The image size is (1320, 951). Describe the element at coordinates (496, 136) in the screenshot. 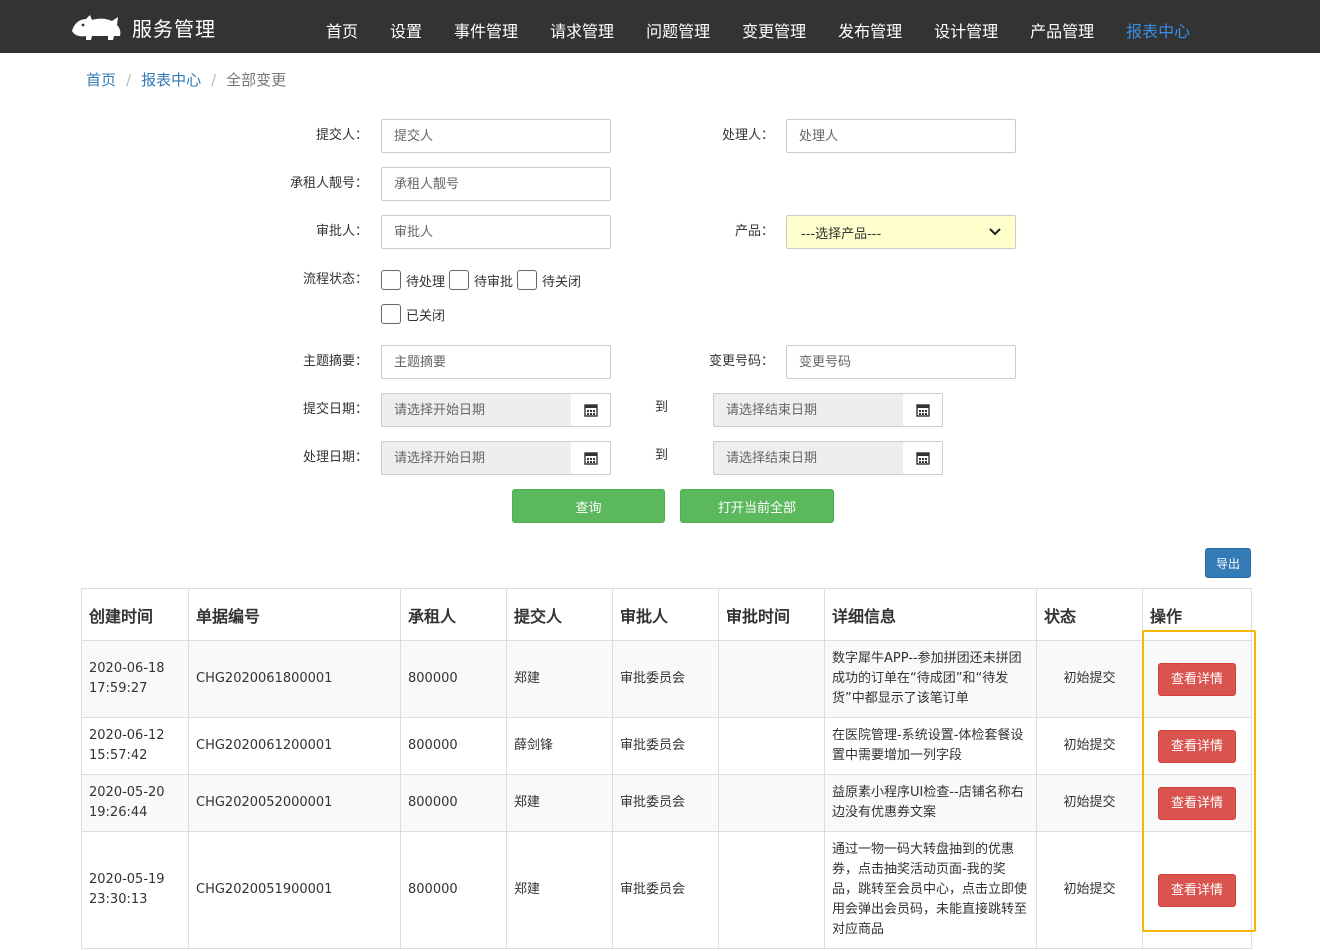

I see `submitter-input` at that location.